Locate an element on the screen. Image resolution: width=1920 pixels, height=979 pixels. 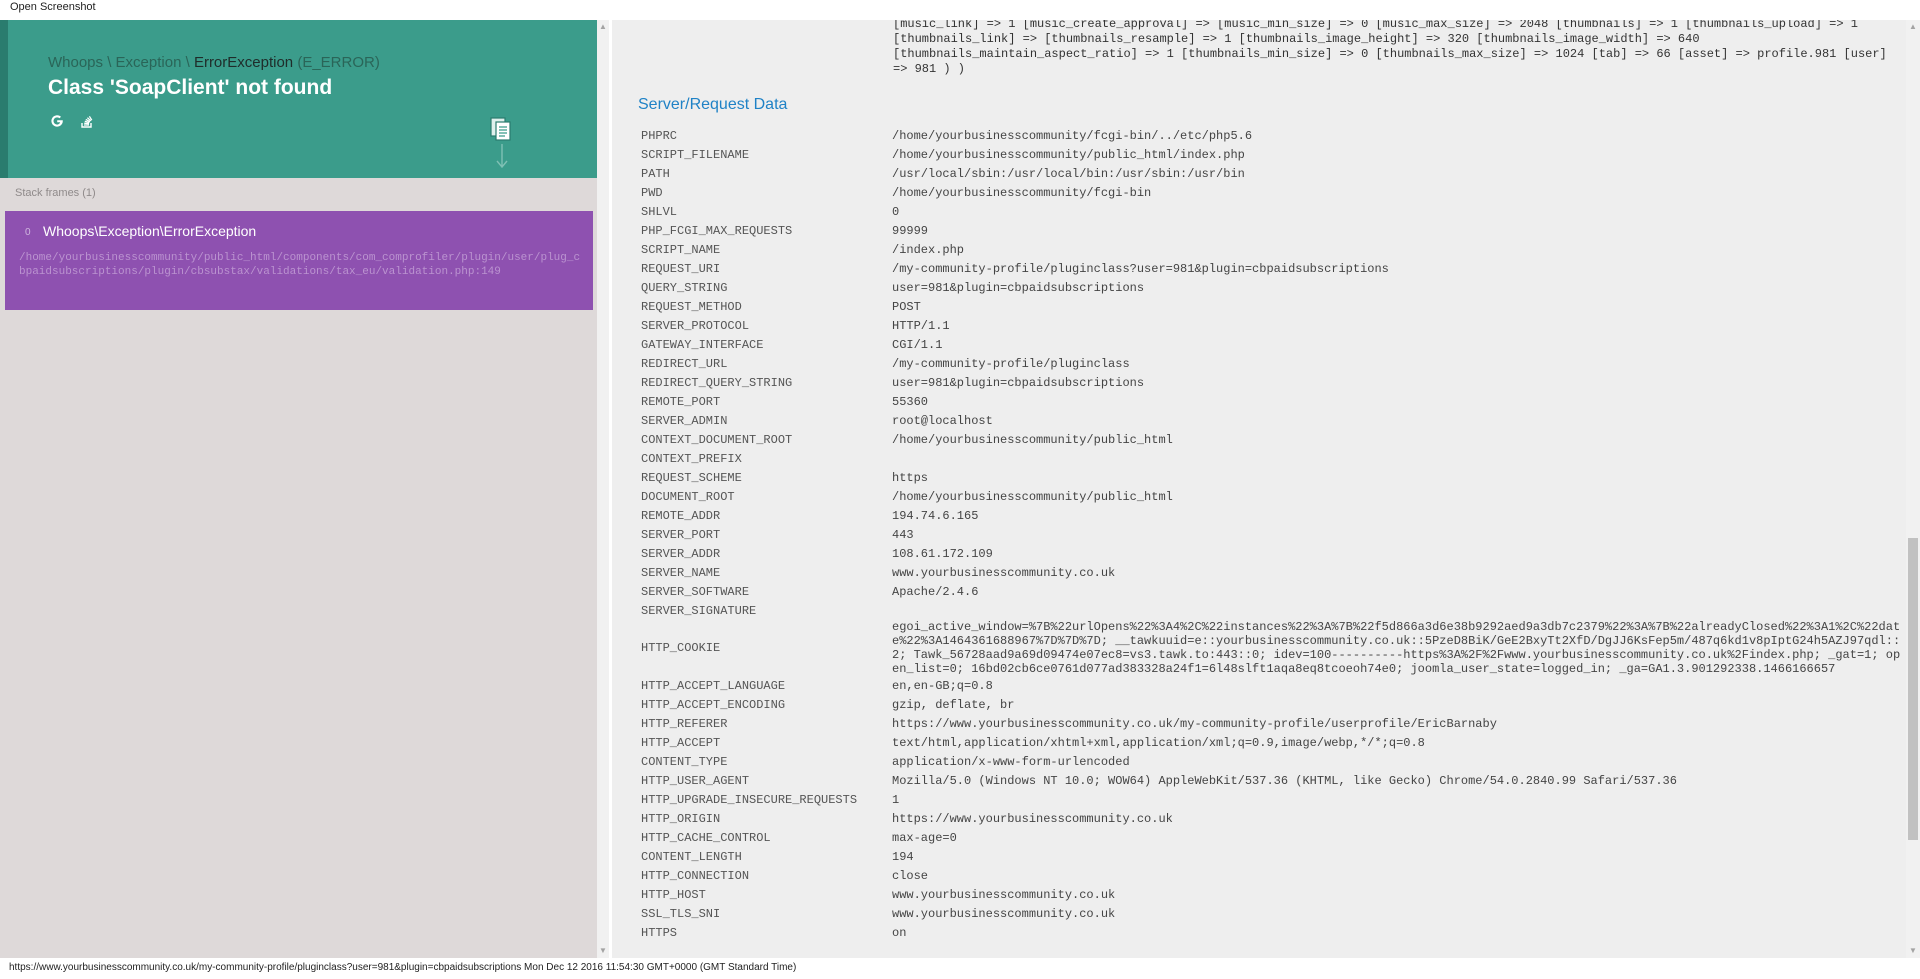
table-row: SHLVL 0 is located at coordinates (1271, 211).